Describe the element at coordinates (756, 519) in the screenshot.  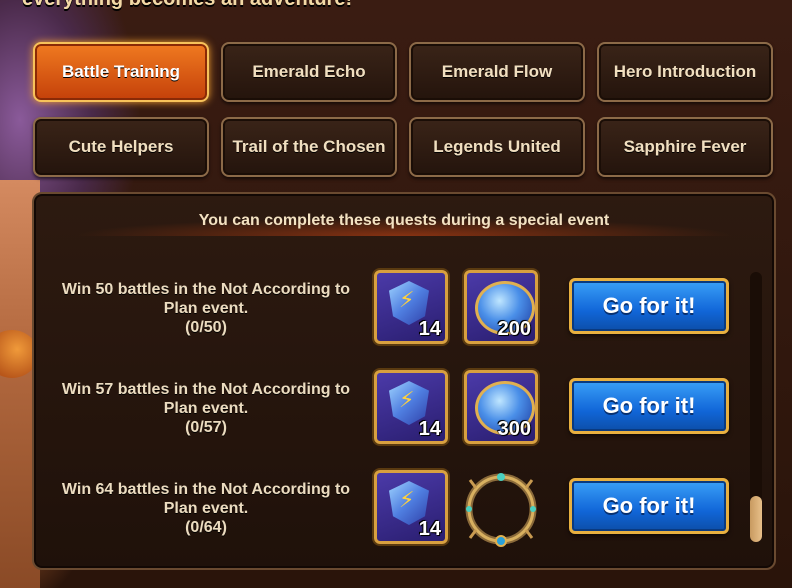
I see `scrollbar-thumb` at that location.